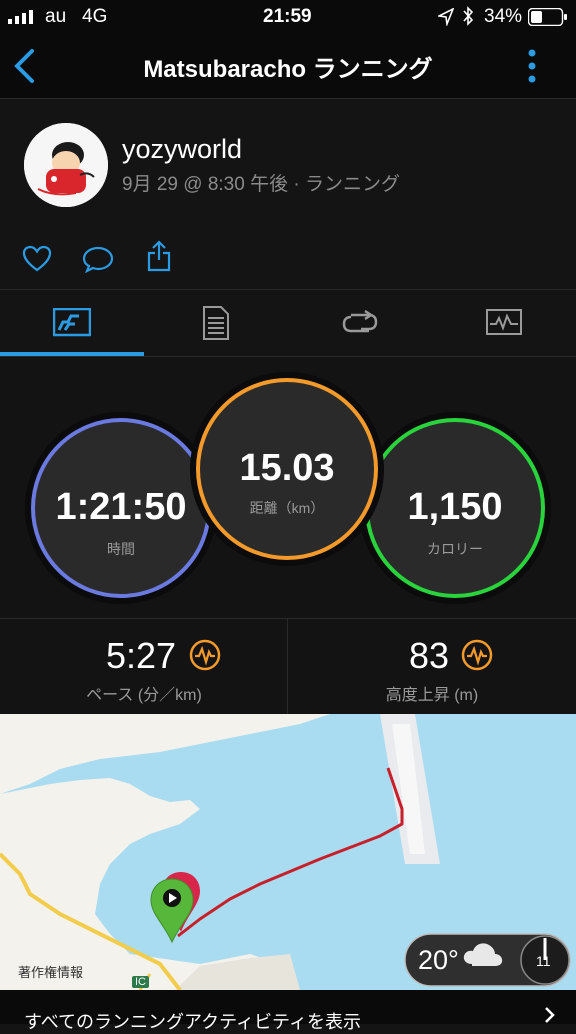  I want to click on secondary-metrics: 5:27 ペース (分／km) 83 高度上昇 (m), so click(288, 666).